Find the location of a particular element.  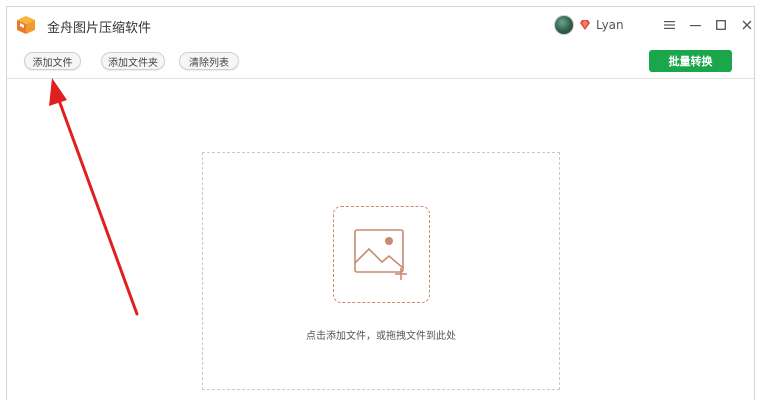

avatar is located at coordinates (564, 25).